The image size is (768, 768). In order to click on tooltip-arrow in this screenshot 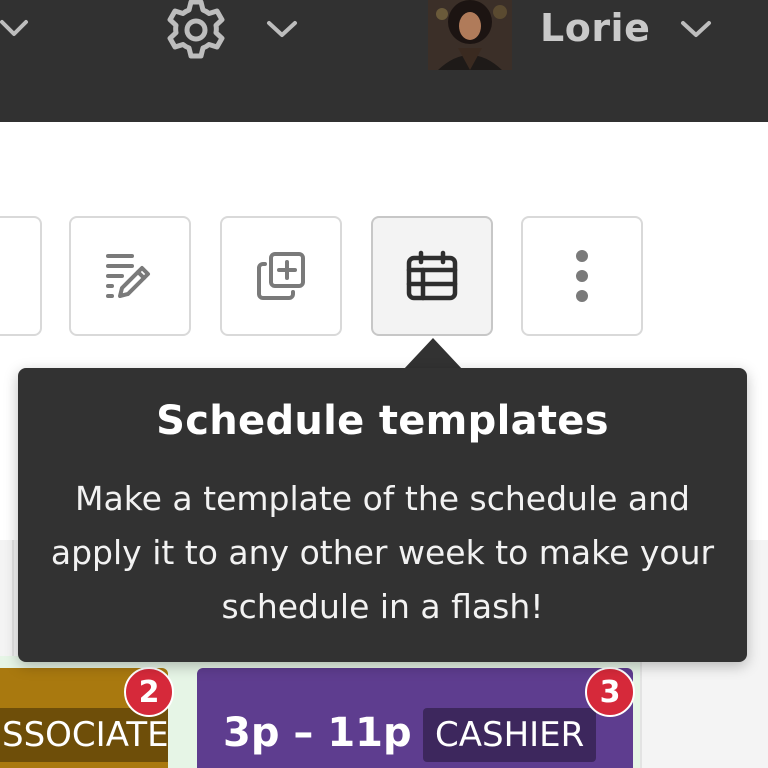, I will do `click(433, 354)`.